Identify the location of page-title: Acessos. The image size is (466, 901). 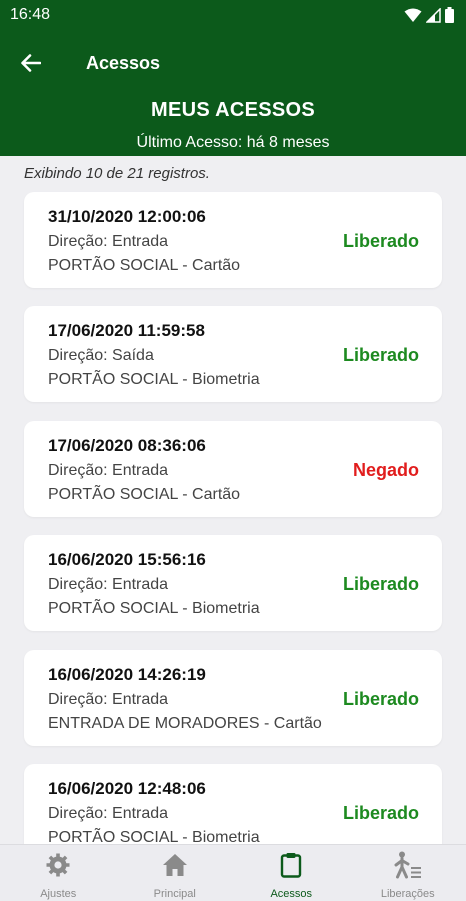
(123, 63).